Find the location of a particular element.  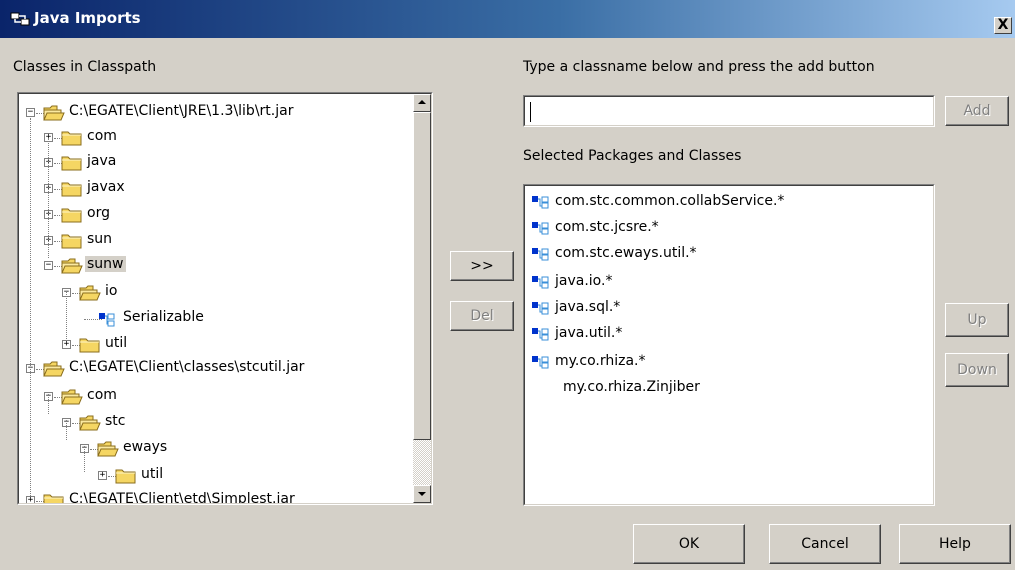

tree-node-label: stc is located at coordinates (115, 421).